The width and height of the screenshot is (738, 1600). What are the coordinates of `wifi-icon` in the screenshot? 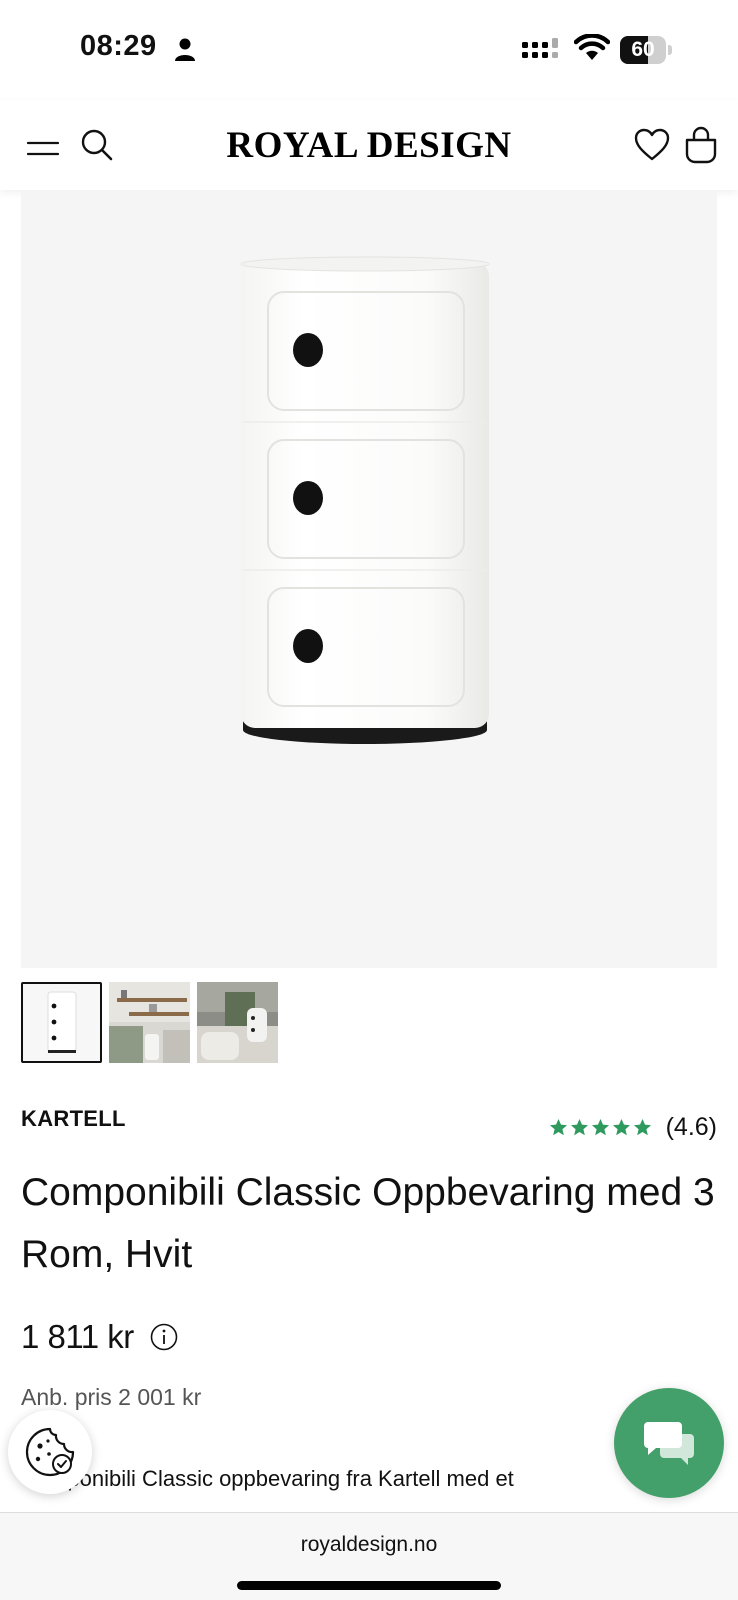 It's located at (592, 47).